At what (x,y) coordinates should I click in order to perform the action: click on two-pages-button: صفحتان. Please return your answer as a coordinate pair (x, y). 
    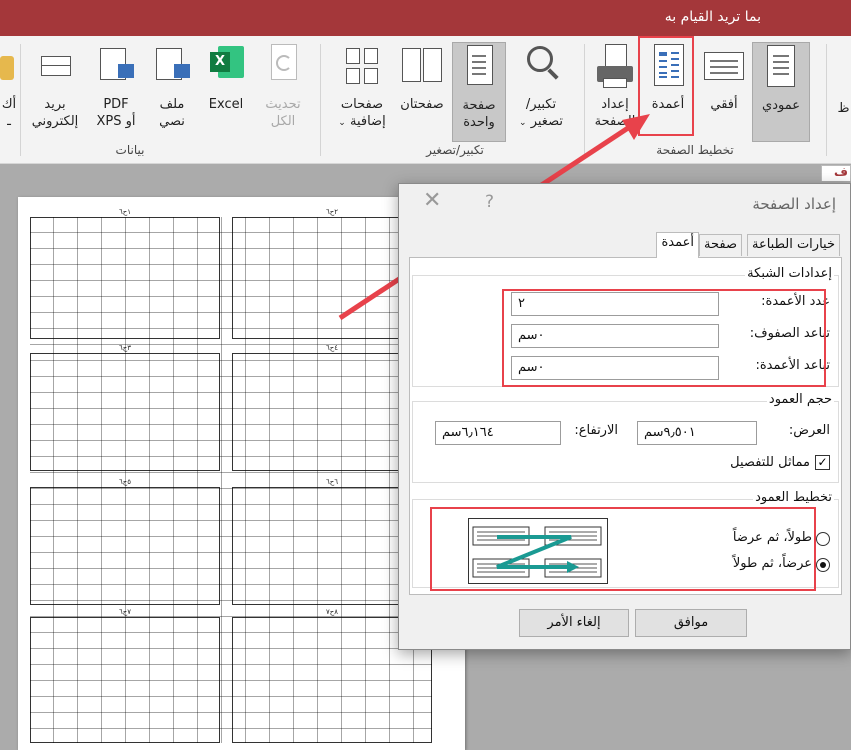
    Looking at the image, I should click on (422, 92).